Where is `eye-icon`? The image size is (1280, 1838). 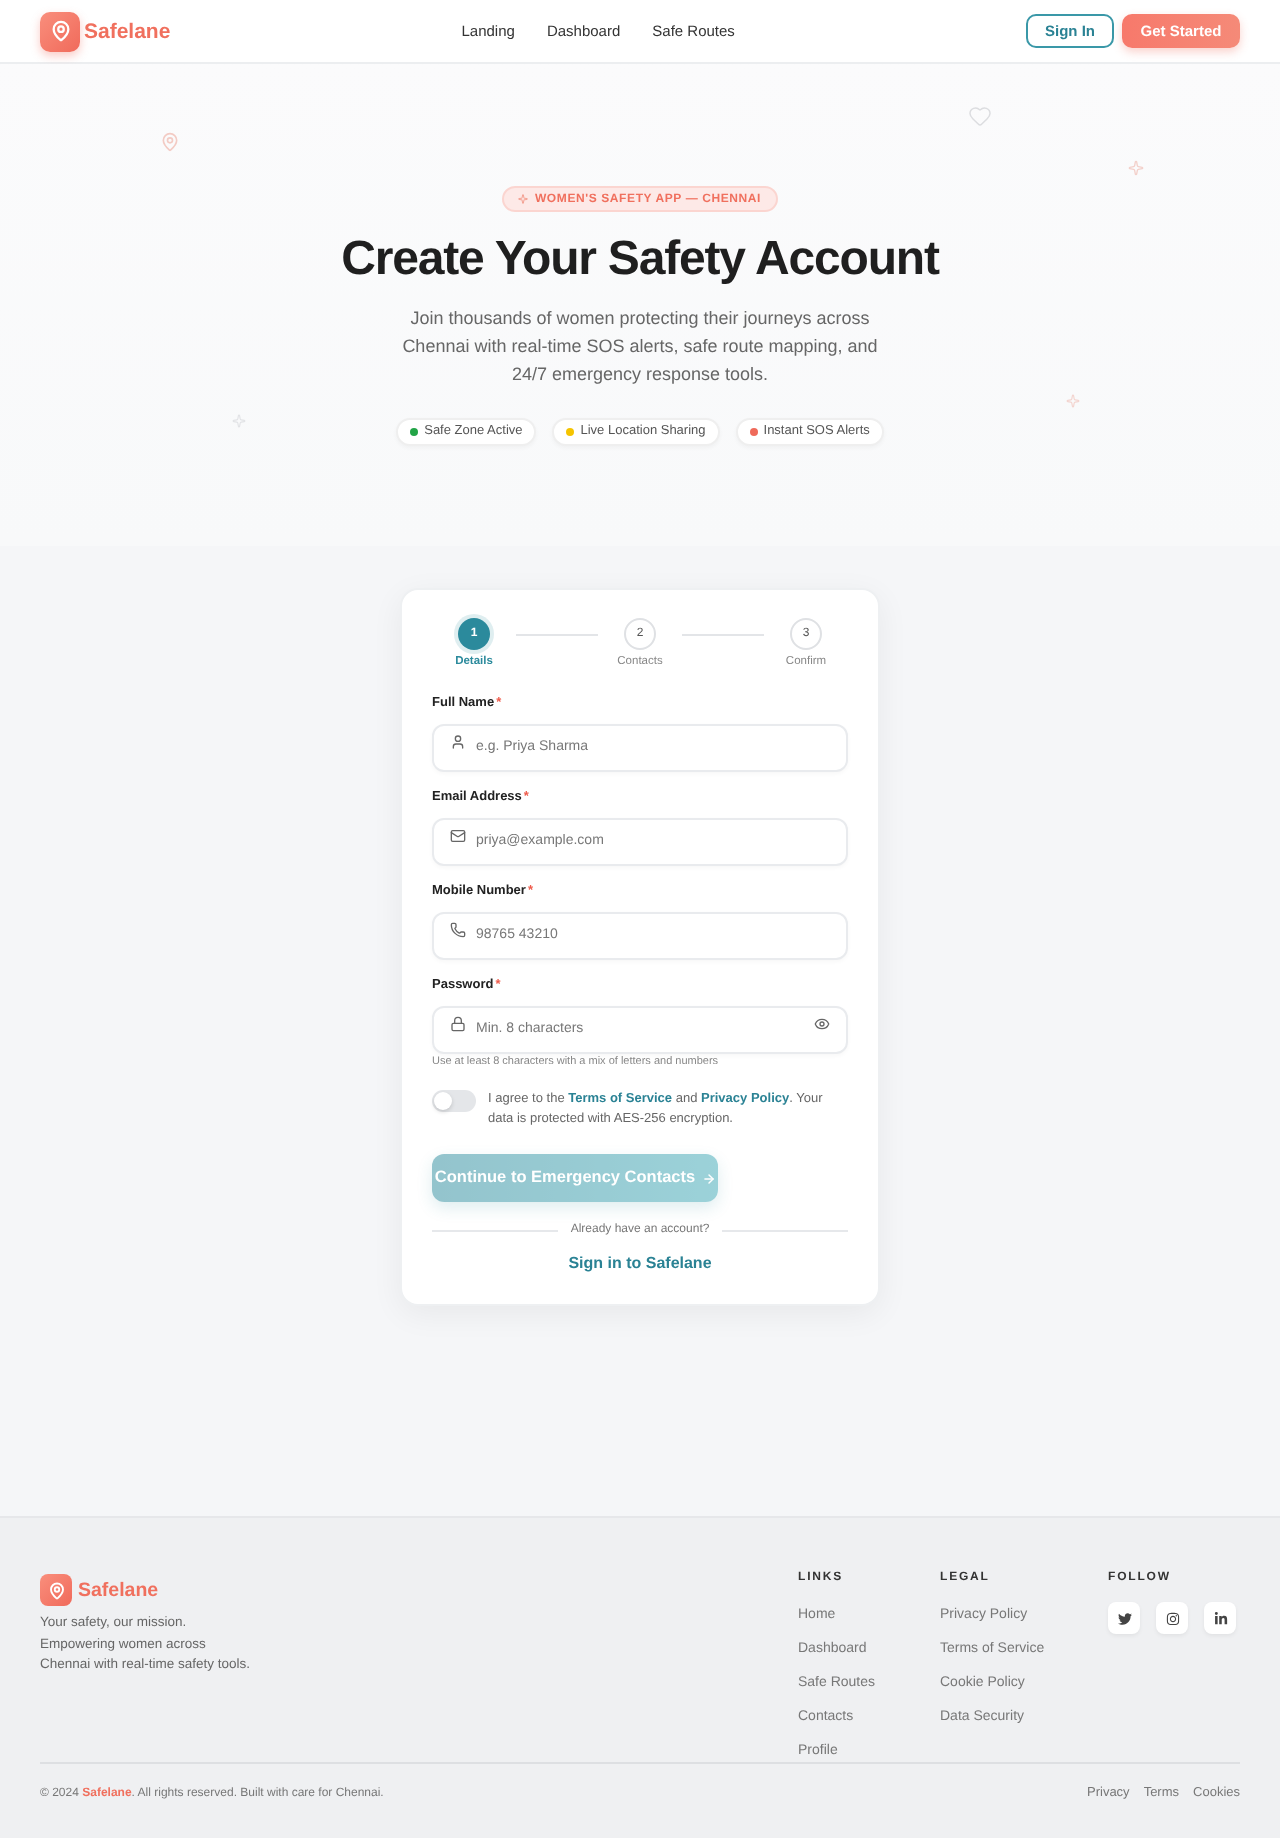
eye-icon is located at coordinates (822, 1024).